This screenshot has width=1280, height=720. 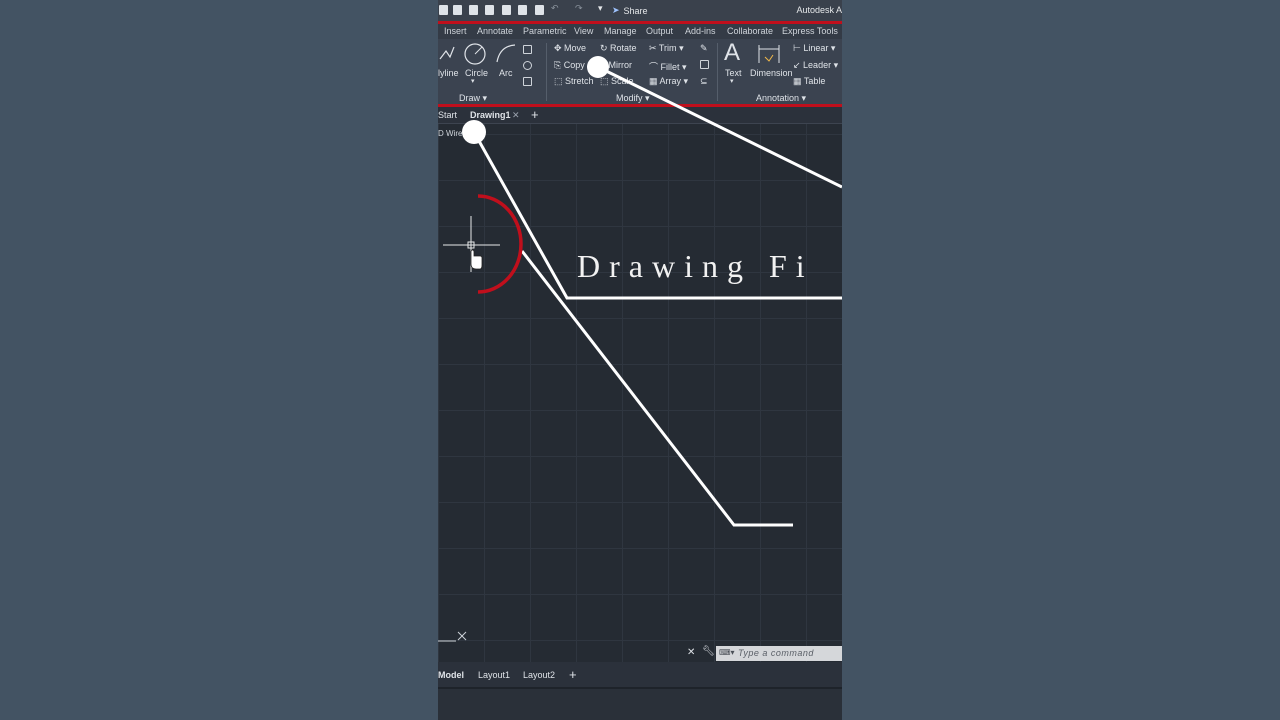 I want to click on command-history-icon: ⌨▾, so click(x=727, y=652).